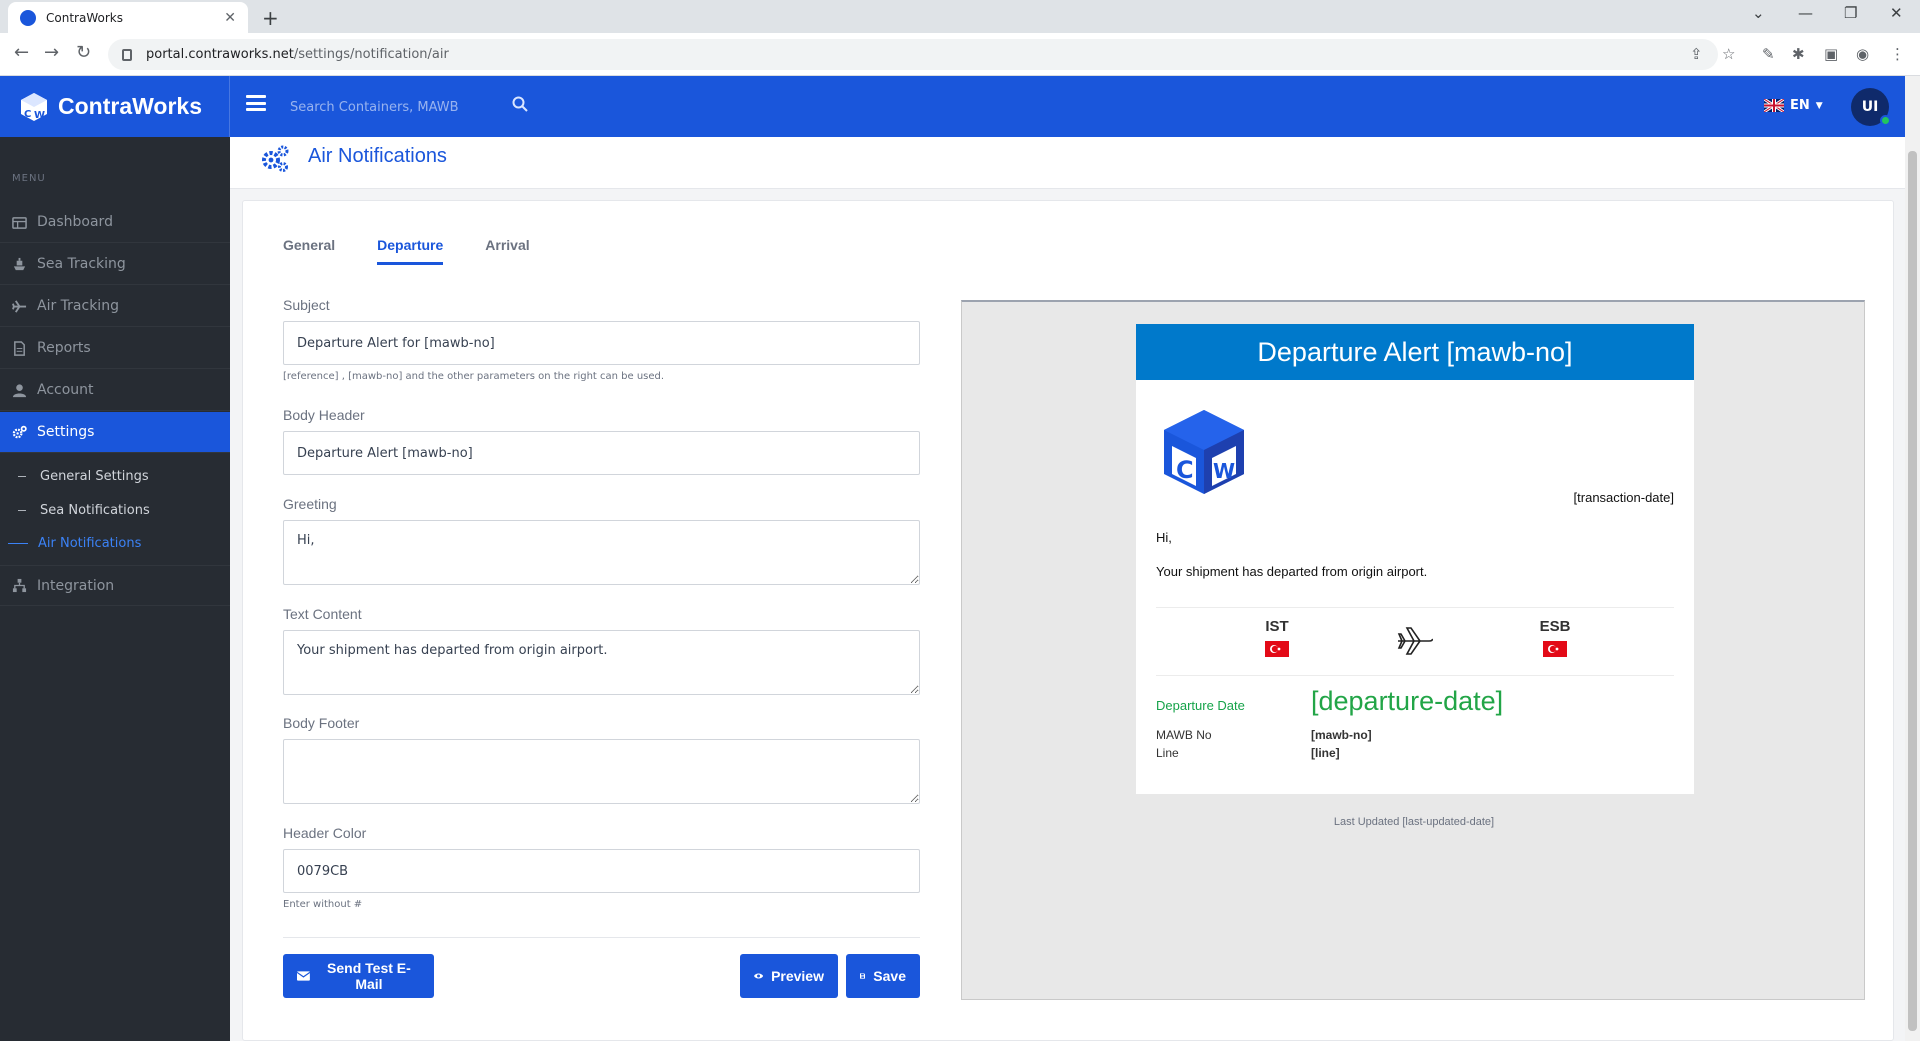 The image size is (1920, 1041). I want to click on svg-text: W, so click(39, 115).